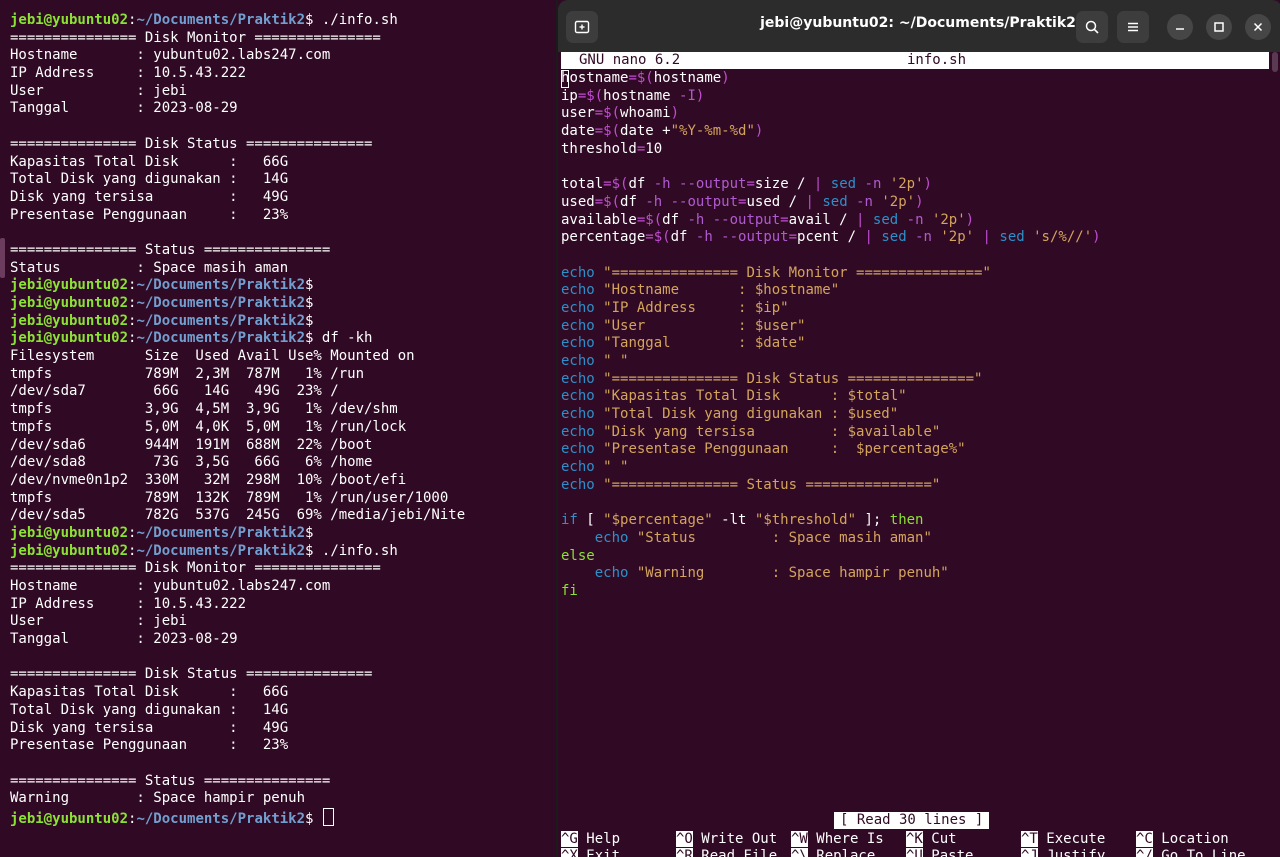 This screenshot has width=1280, height=857. What do you see at coordinates (831, 557) in the screenshot?
I see `code-line: else` at bounding box center [831, 557].